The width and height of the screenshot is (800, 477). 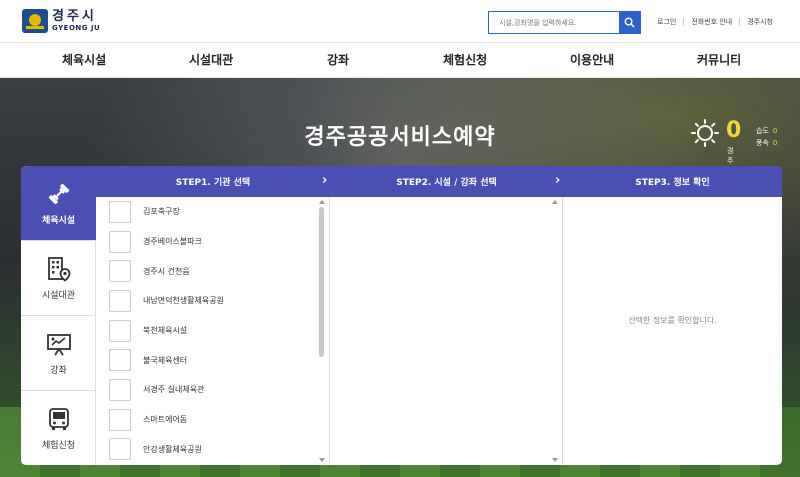 I want to click on sidebar-item-course: 강좌, so click(x=58, y=353).